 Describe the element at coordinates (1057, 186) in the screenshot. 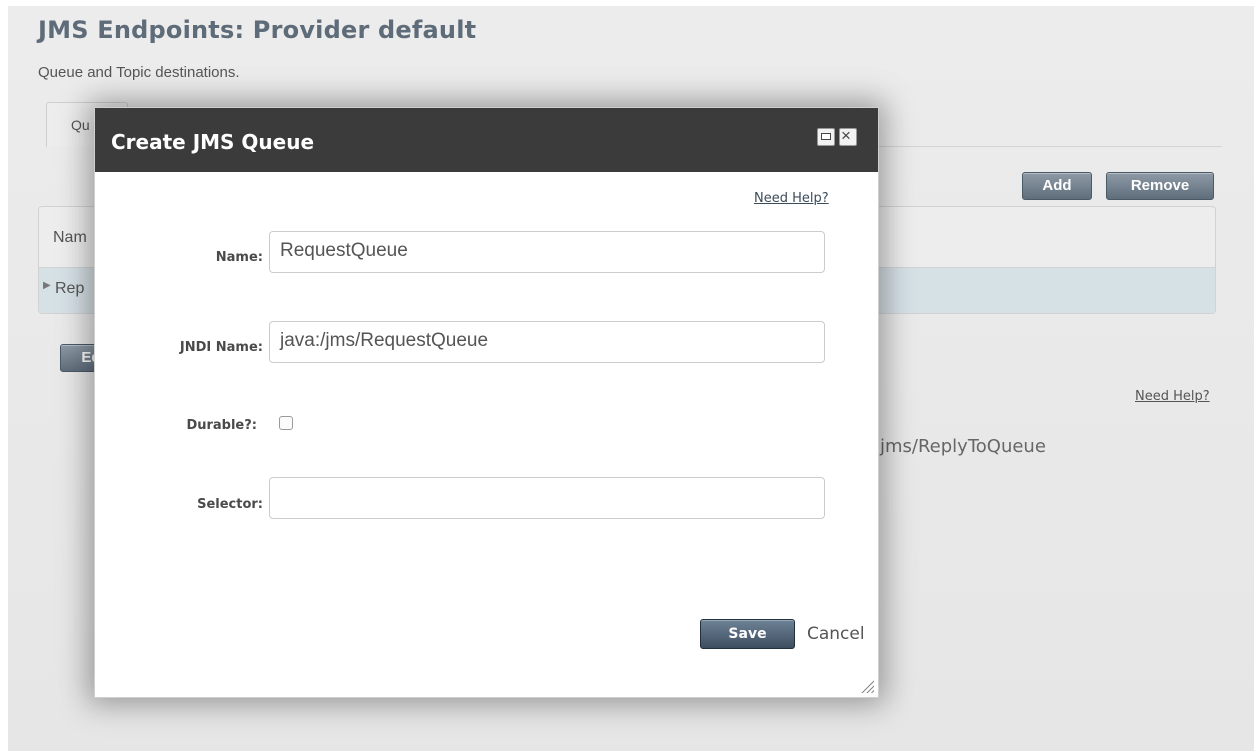

I see `add-button: Add` at that location.